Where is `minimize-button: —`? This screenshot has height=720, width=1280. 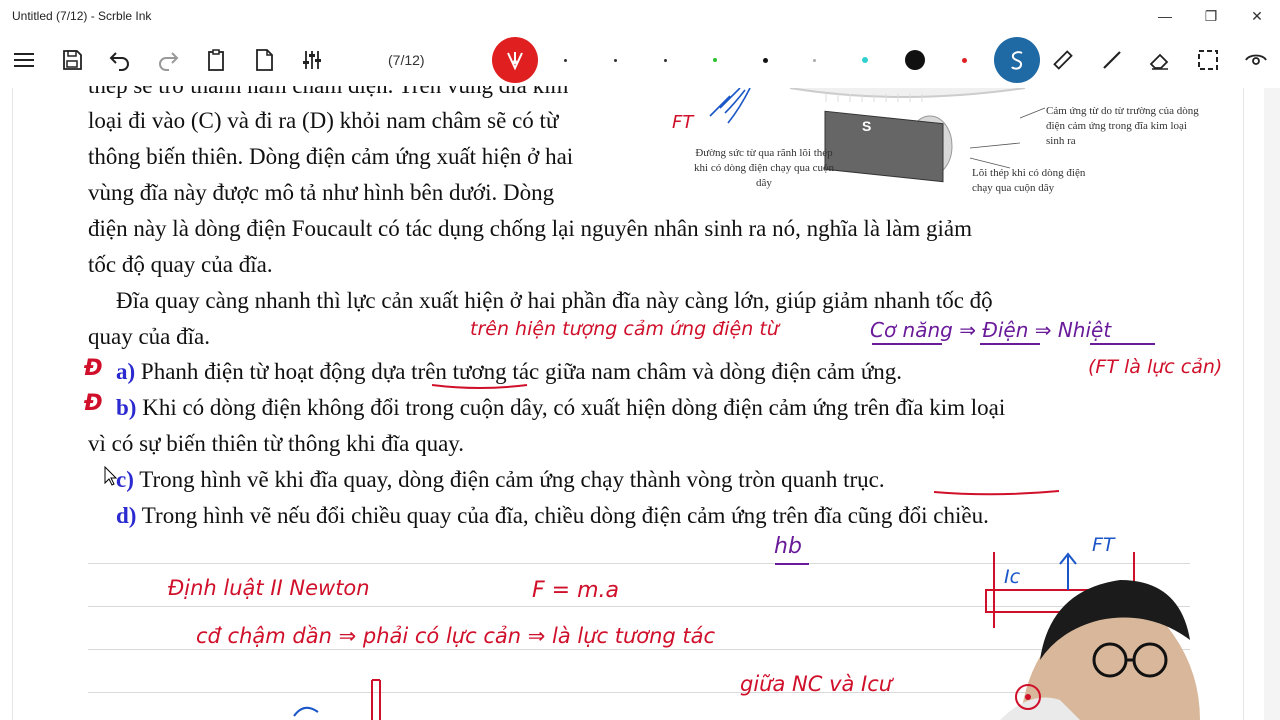
minimize-button: — is located at coordinates (1165, 16).